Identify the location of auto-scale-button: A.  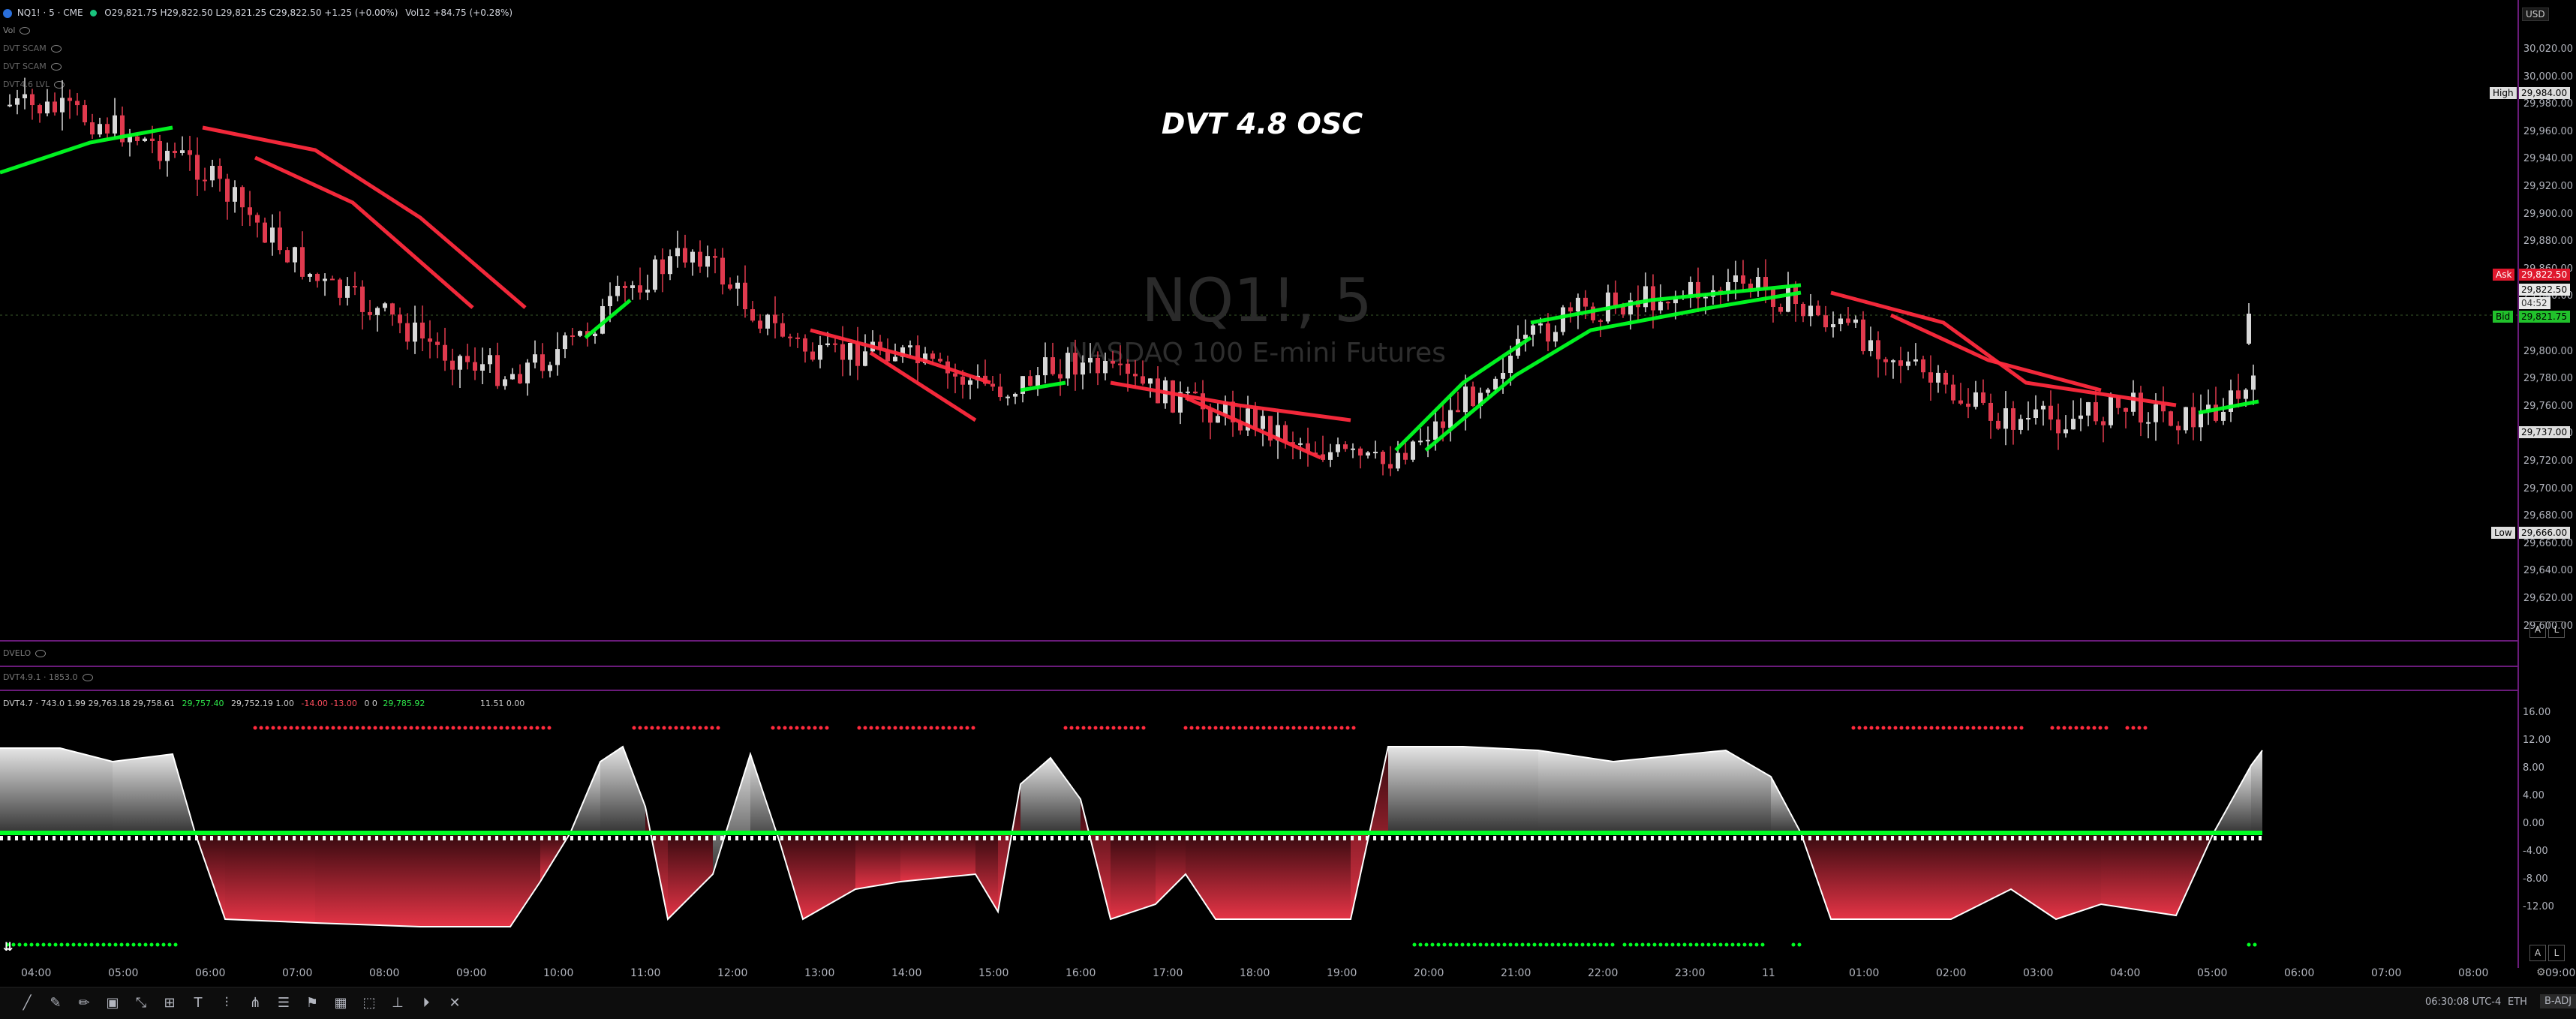
(2537, 629).